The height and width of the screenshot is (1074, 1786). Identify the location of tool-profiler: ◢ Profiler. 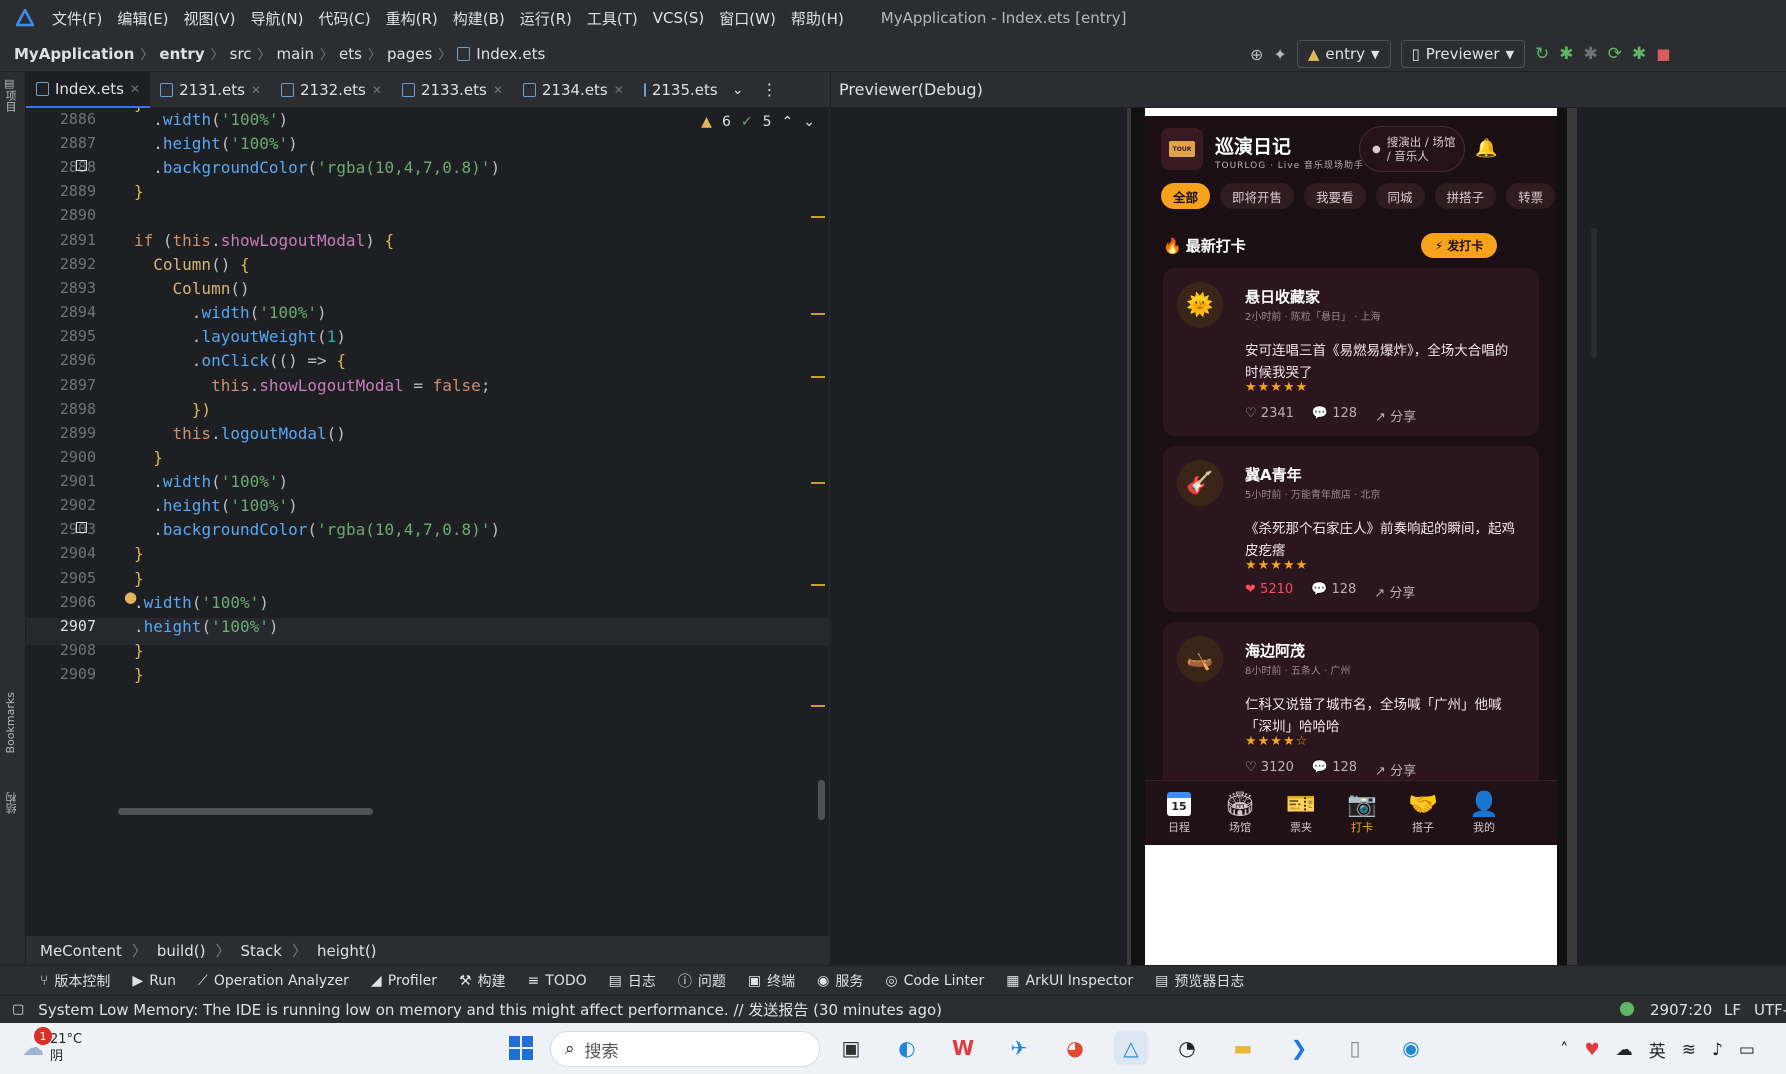
(404, 981).